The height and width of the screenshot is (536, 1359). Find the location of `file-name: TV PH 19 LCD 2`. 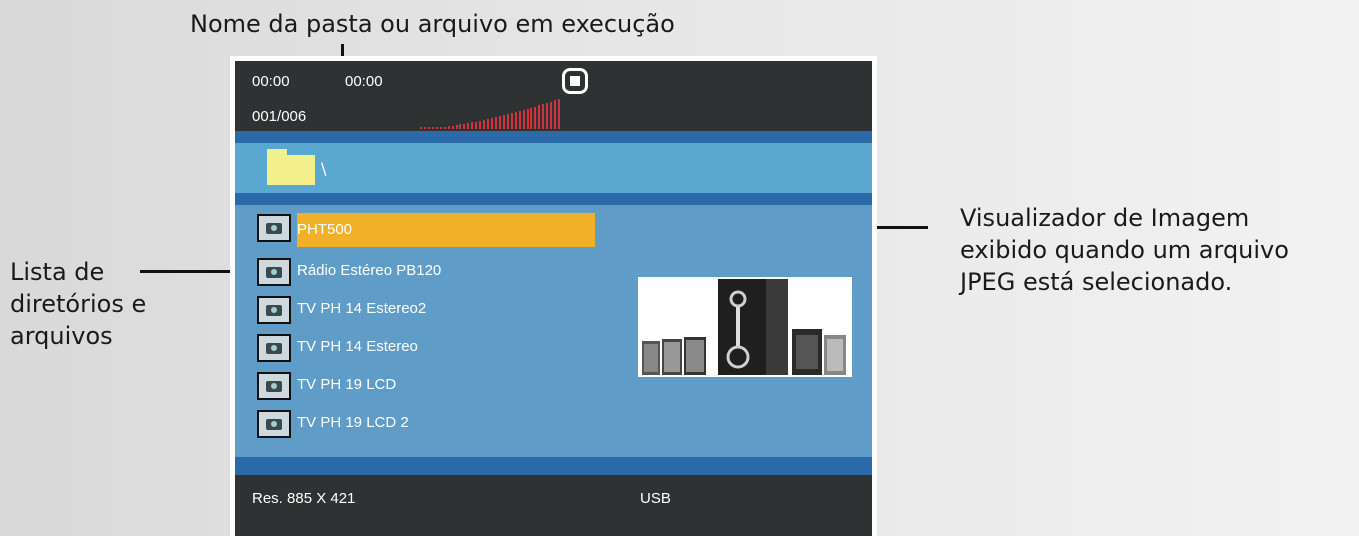

file-name: TV PH 19 LCD 2 is located at coordinates (353, 422).